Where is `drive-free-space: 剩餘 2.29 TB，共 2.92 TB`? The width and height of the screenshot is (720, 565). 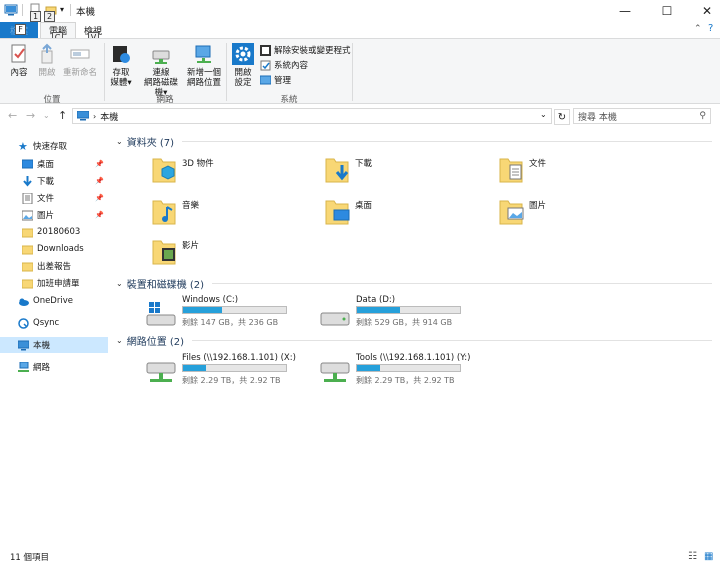
drive-free-space: 剩餘 2.29 TB，共 2.92 TB is located at coordinates (231, 380).